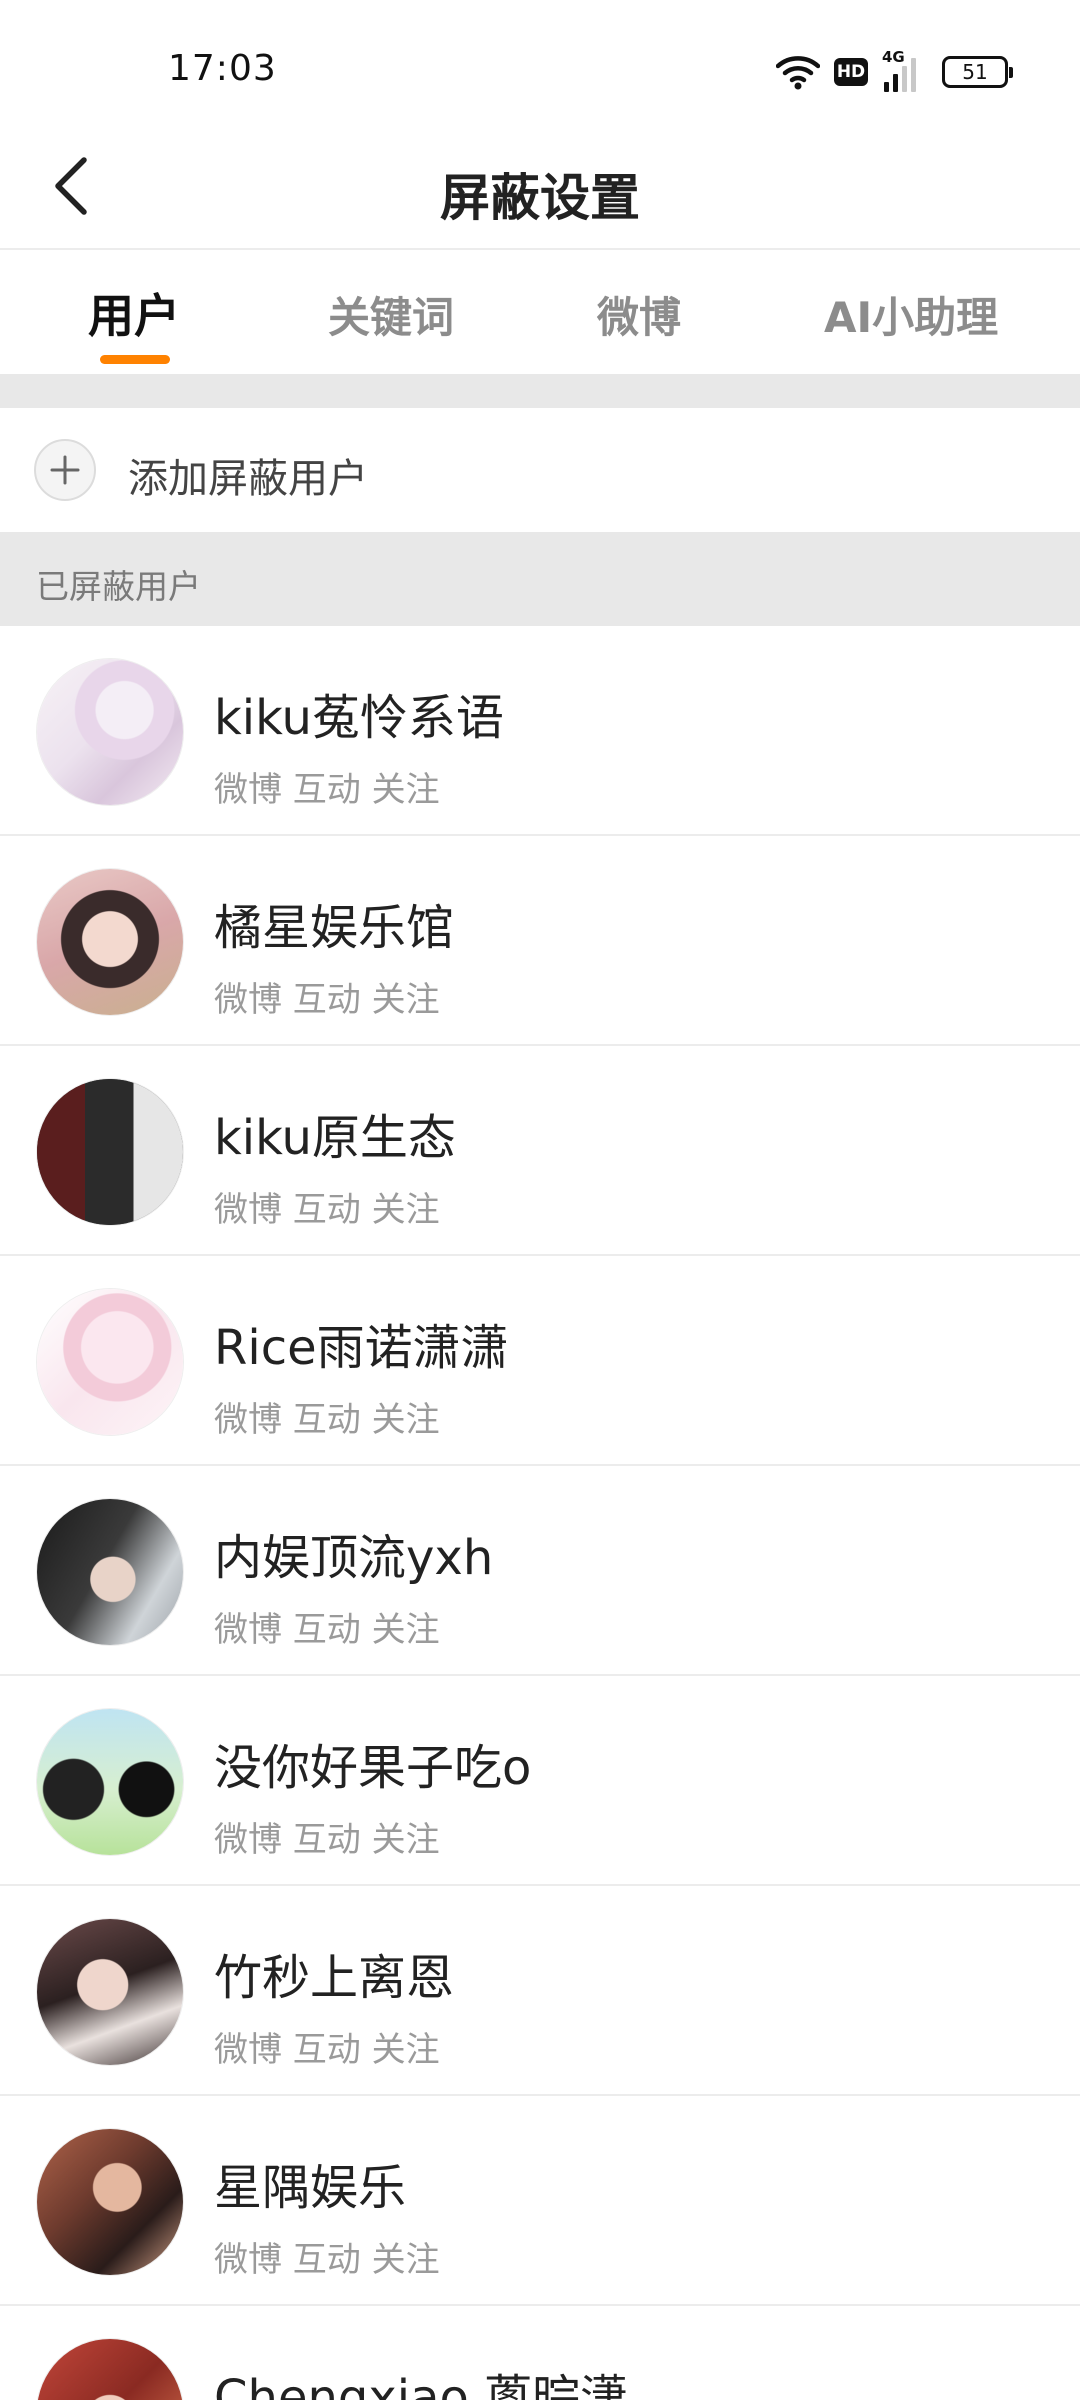 Image resolution: width=1080 pixels, height=2400 pixels. I want to click on battery-icon: 51, so click(977, 72).